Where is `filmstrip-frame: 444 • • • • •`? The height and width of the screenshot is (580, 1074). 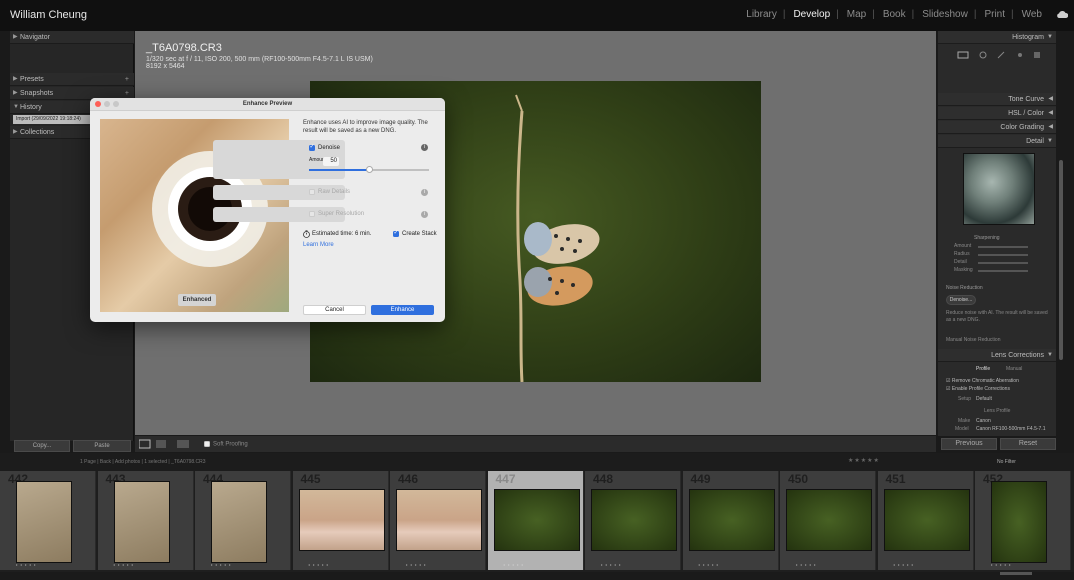 filmstrip-frame: 444 • • • • • is located at coordinates (243, 520).